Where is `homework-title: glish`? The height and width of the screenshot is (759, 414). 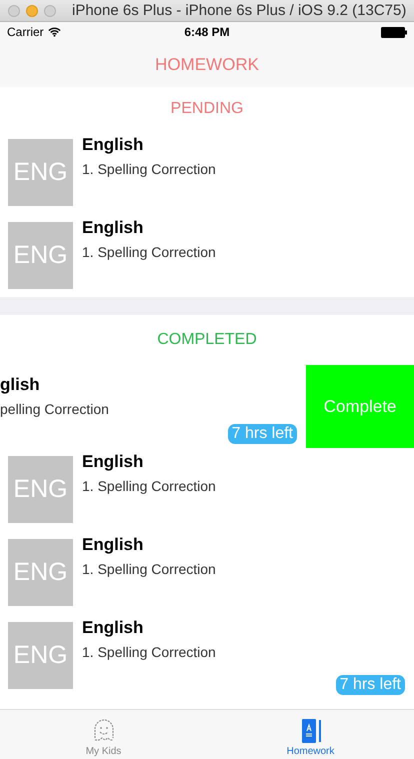 homework-title: glish is located at coordinates (20, 385).